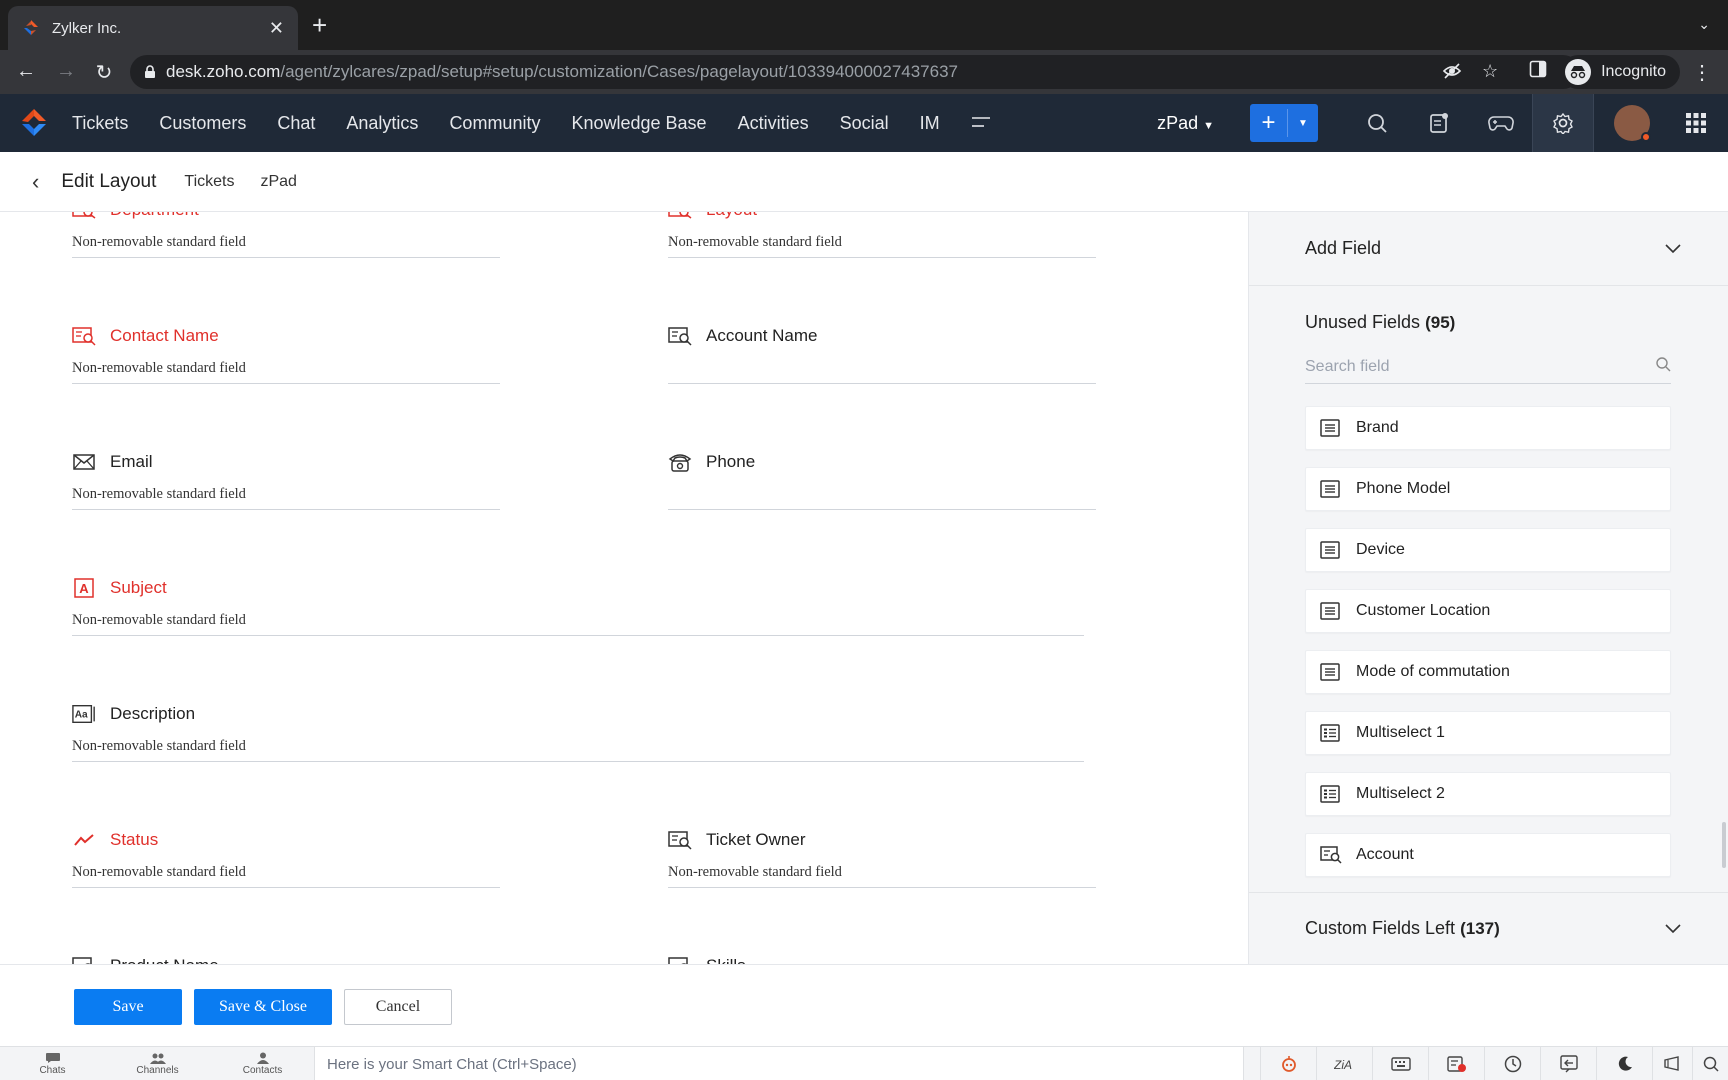 Image resolution: width=1728 pixels, height=1080 pixels. I want to click on field-label: Contact Name, so click(164, 335).